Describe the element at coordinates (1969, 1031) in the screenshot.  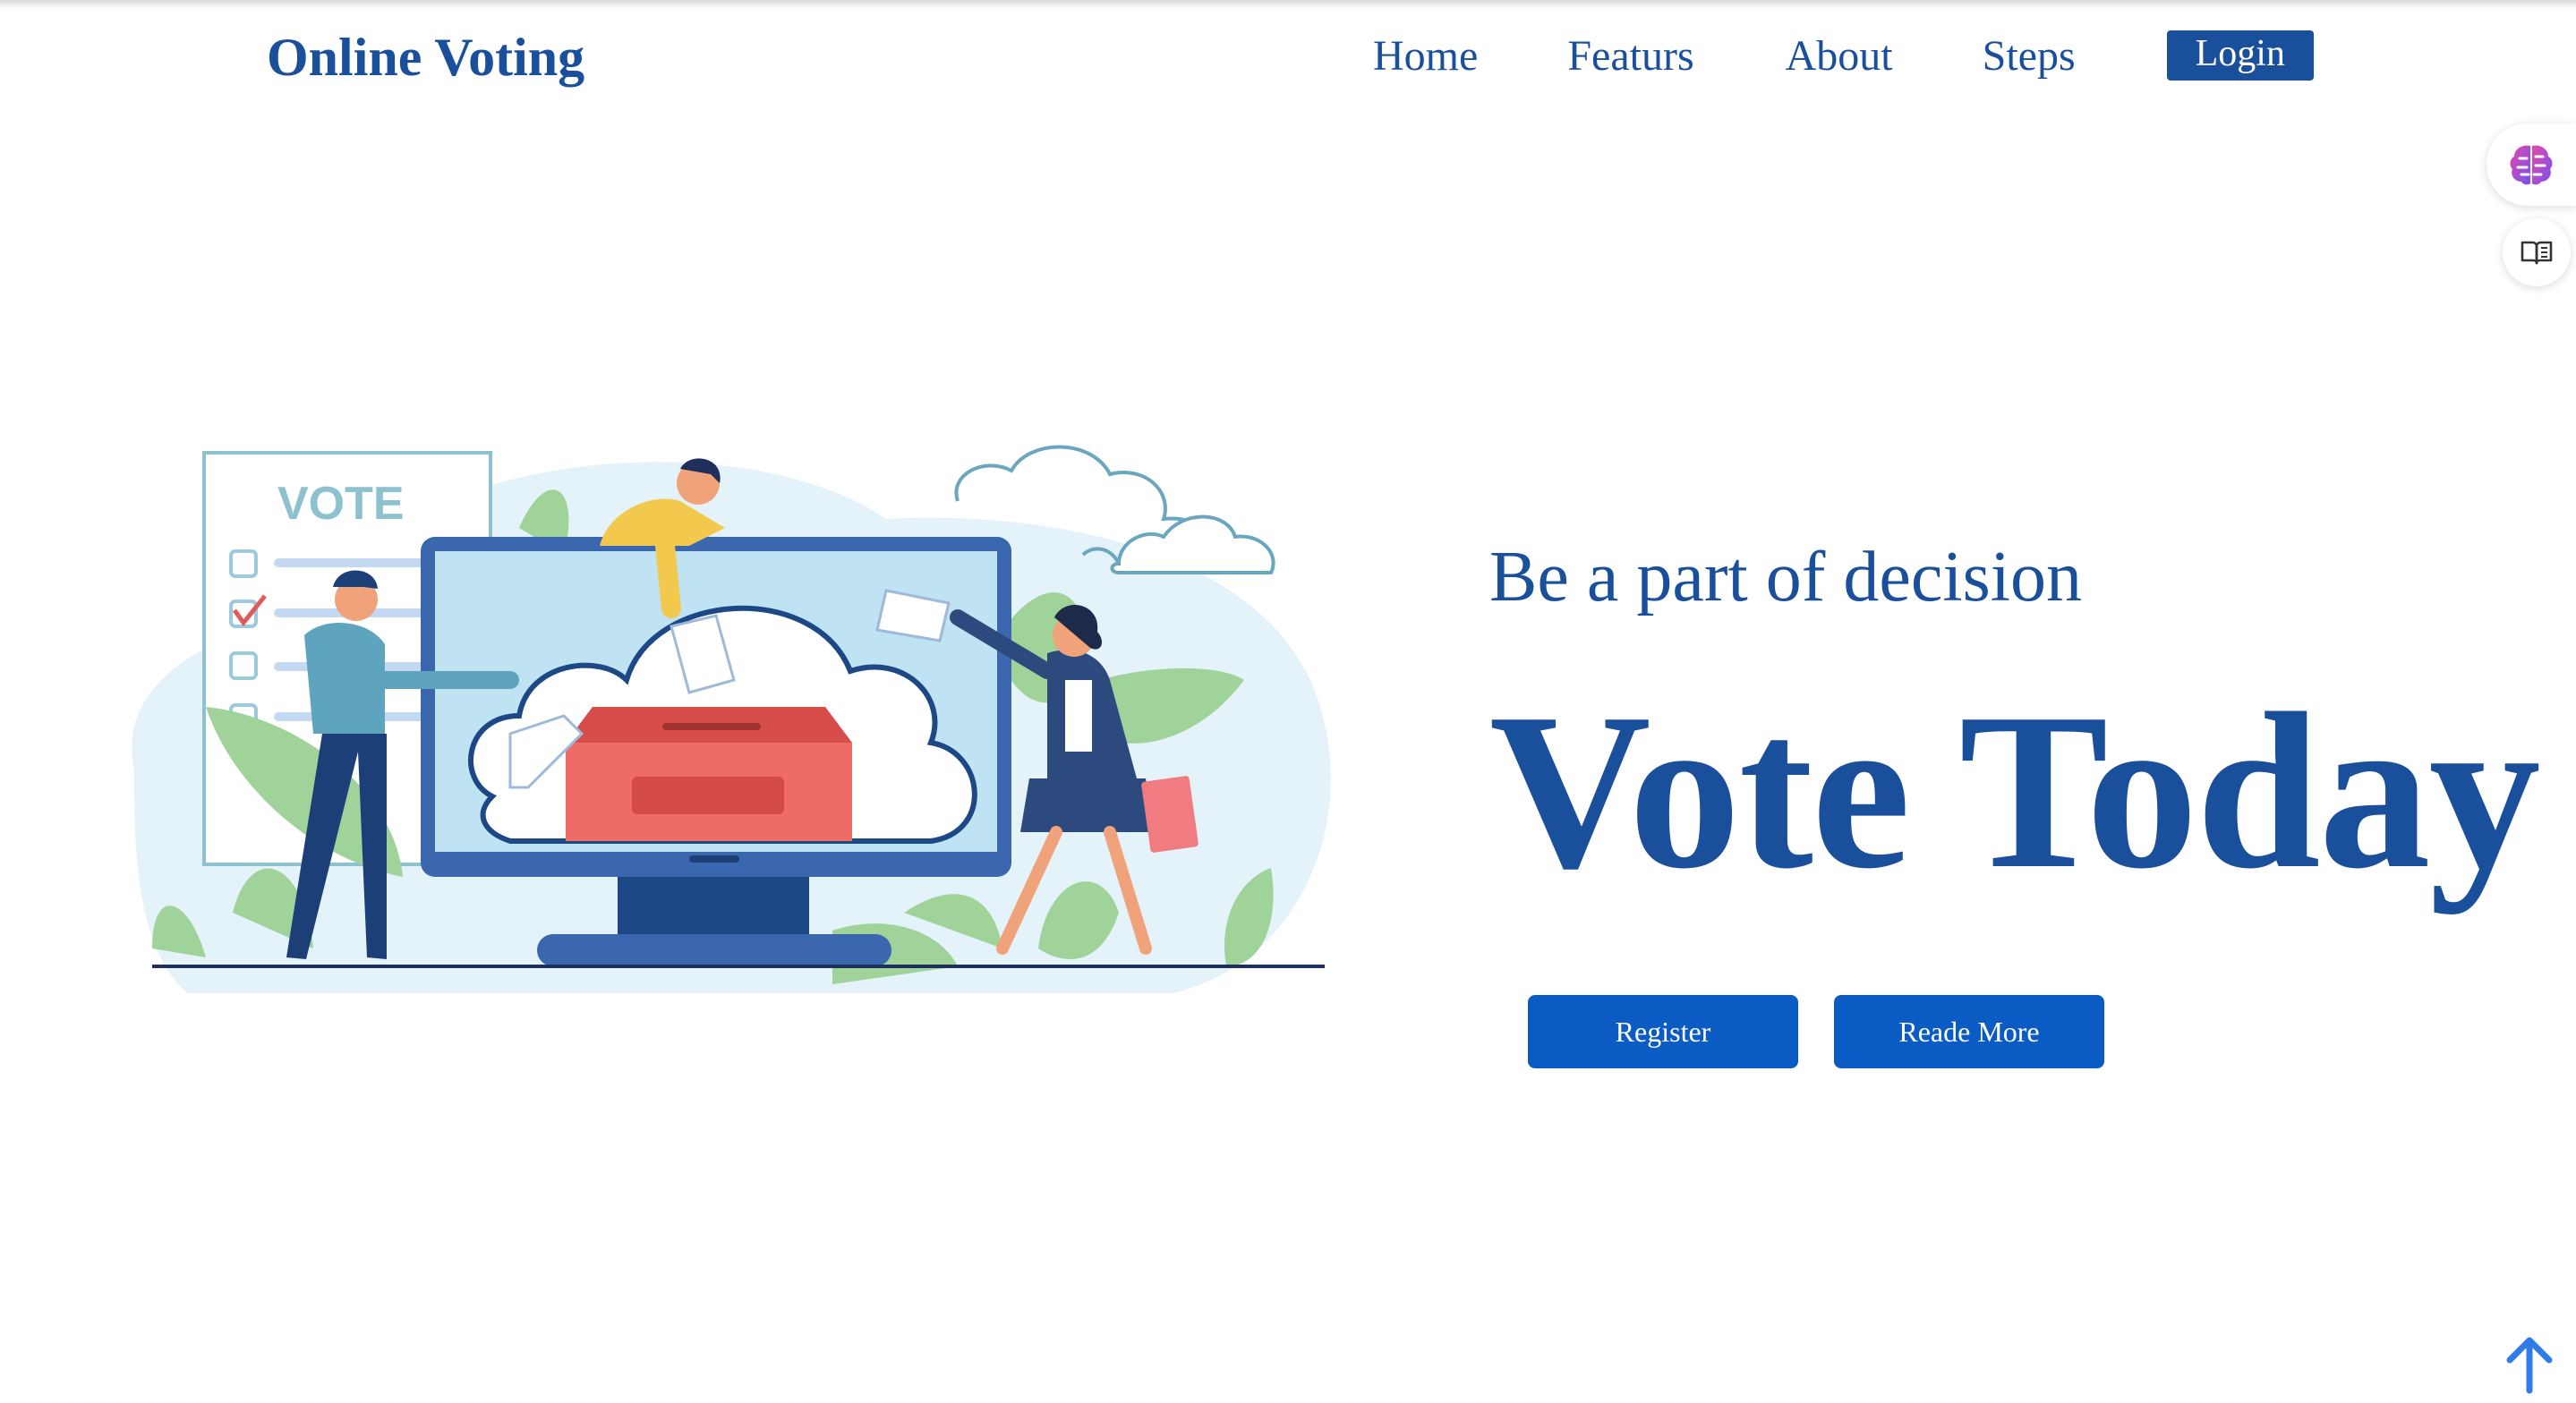
I see `read-more-button: Reade More` at that location.